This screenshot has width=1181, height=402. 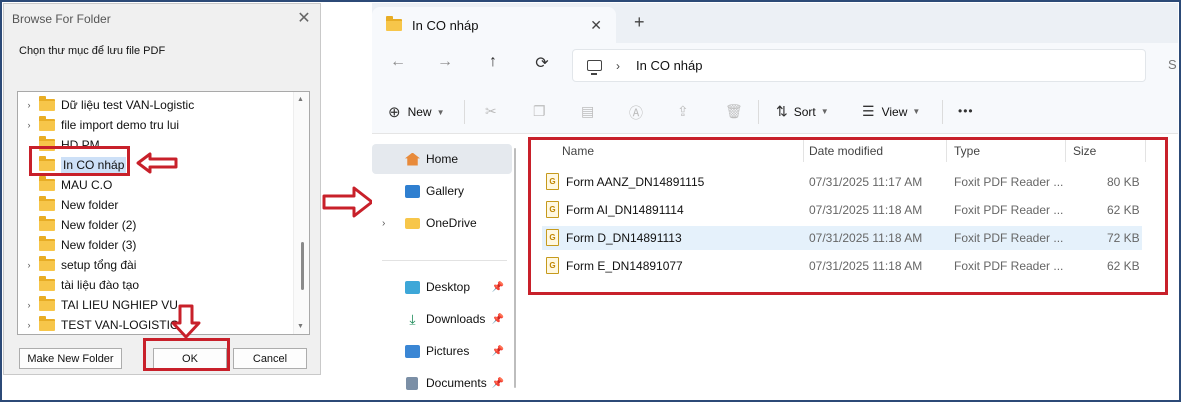 I want to click on tree-item-label: TAI LIEU NGHIEP VU, so click(x=119, y=305).